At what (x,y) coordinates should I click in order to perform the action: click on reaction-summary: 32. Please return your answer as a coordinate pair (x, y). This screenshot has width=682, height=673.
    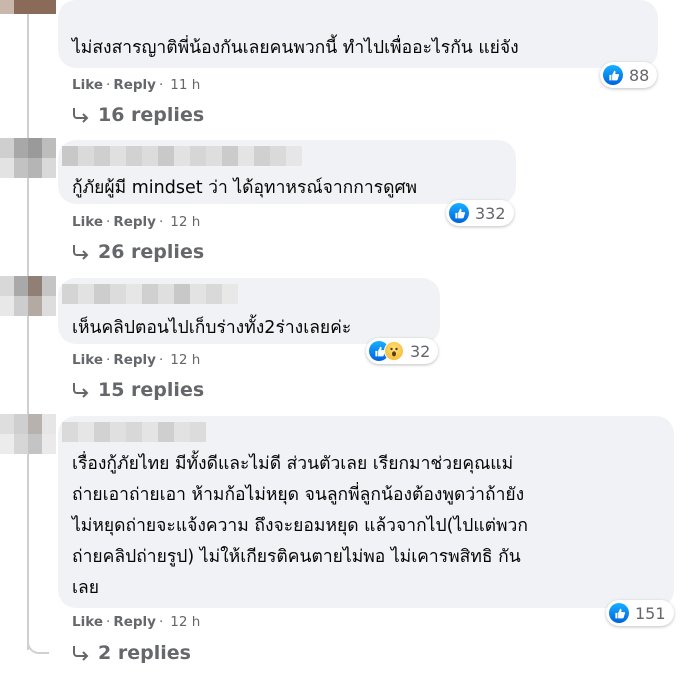
    Looking at the image, I should click on (402, 351).